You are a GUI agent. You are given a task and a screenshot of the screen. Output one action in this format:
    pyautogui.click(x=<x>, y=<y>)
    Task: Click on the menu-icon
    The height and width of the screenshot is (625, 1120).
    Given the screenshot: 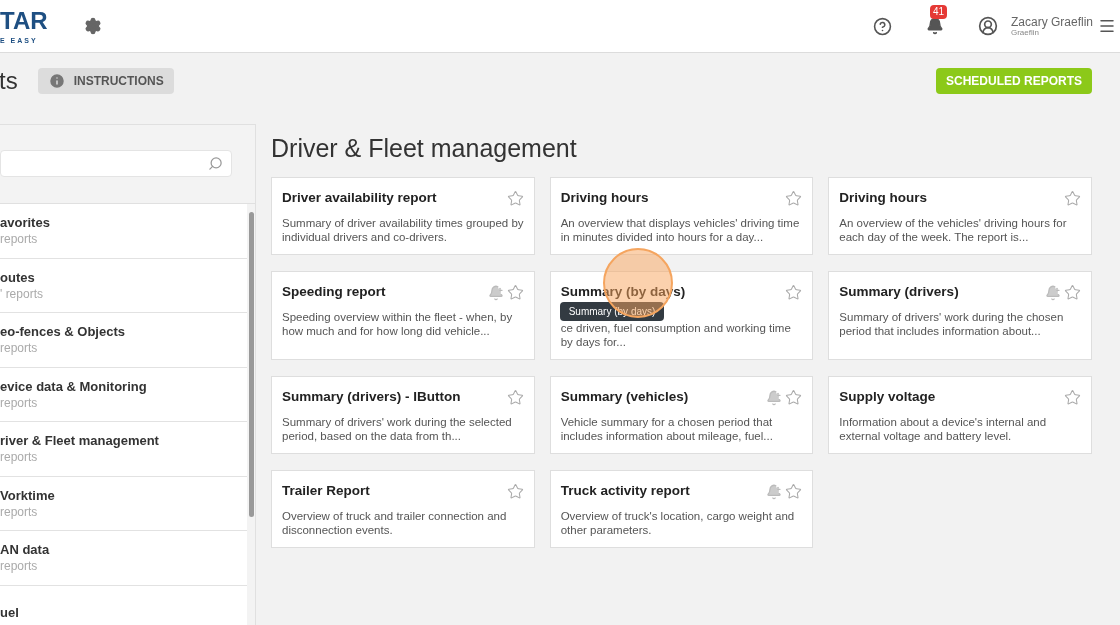 What is the action you would take?
    pyautogui.click(x=1107, y=26)
    